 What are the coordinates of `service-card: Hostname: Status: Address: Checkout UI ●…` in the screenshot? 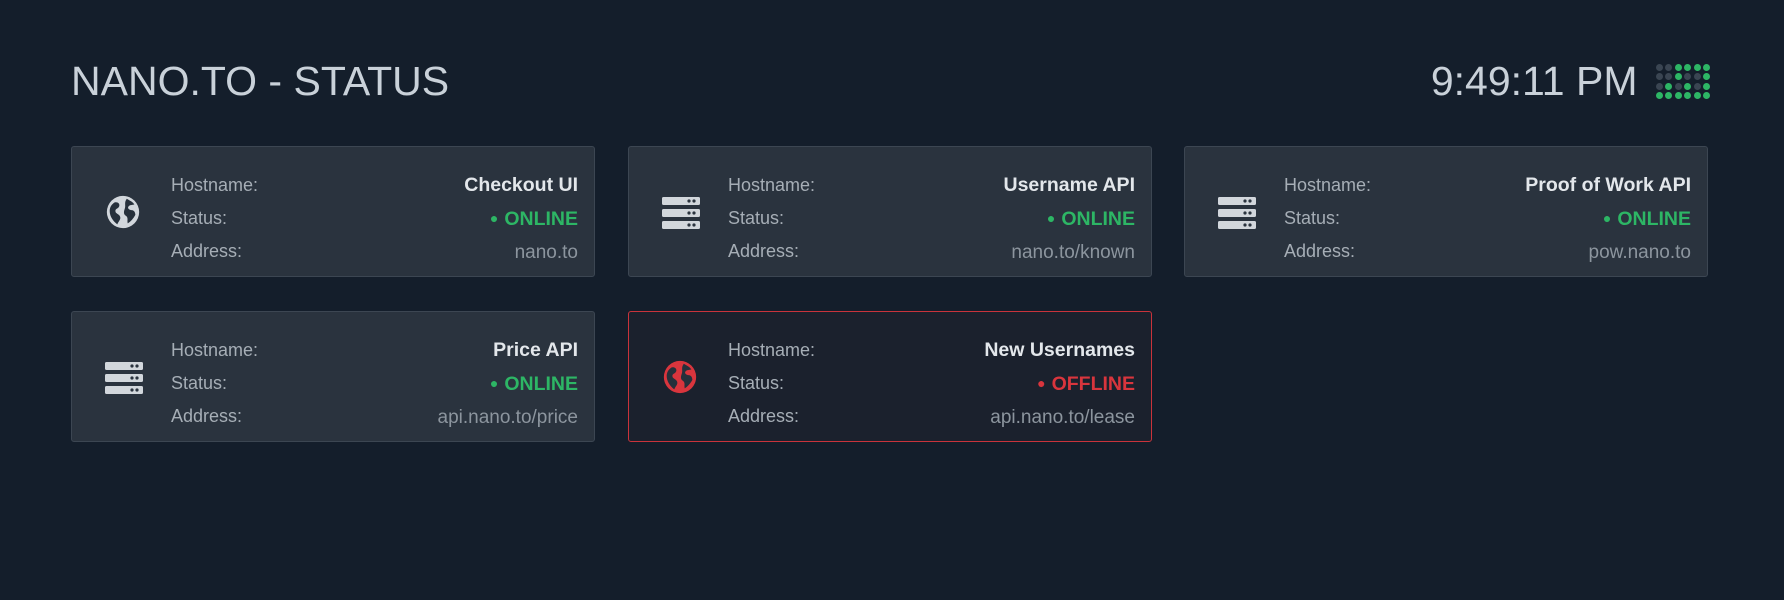 It's located at (333, 211).